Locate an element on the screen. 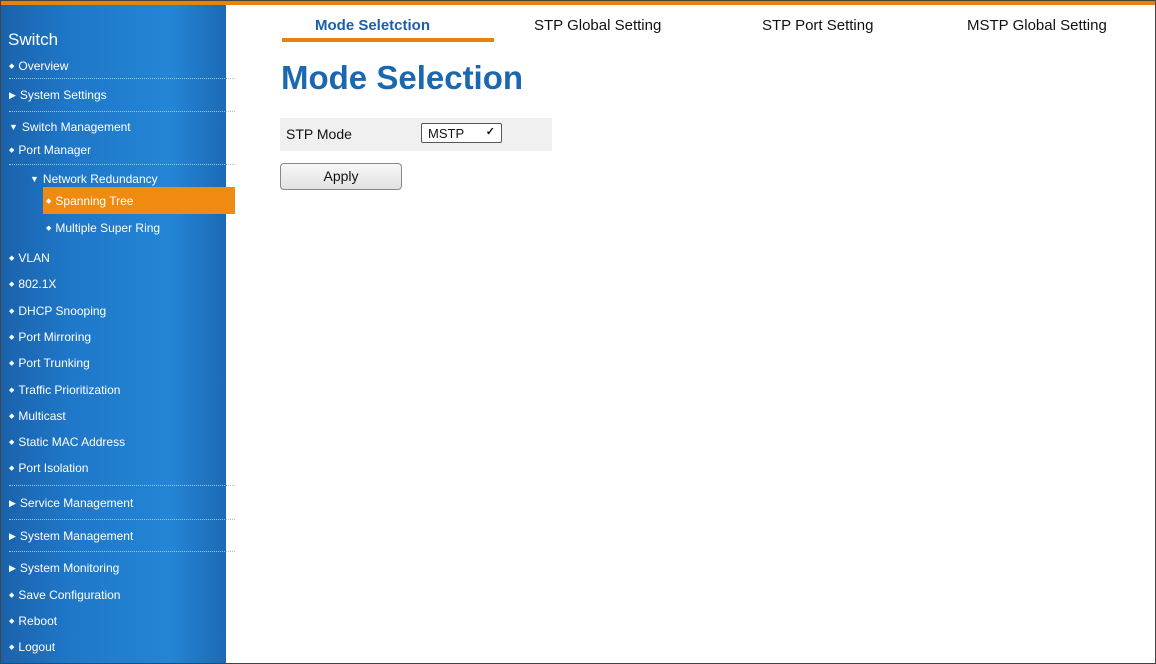 The height and width of the screenshot is (664, 1156). sidebar-item-label: Port Isolation is located at coordinates (53, 468).